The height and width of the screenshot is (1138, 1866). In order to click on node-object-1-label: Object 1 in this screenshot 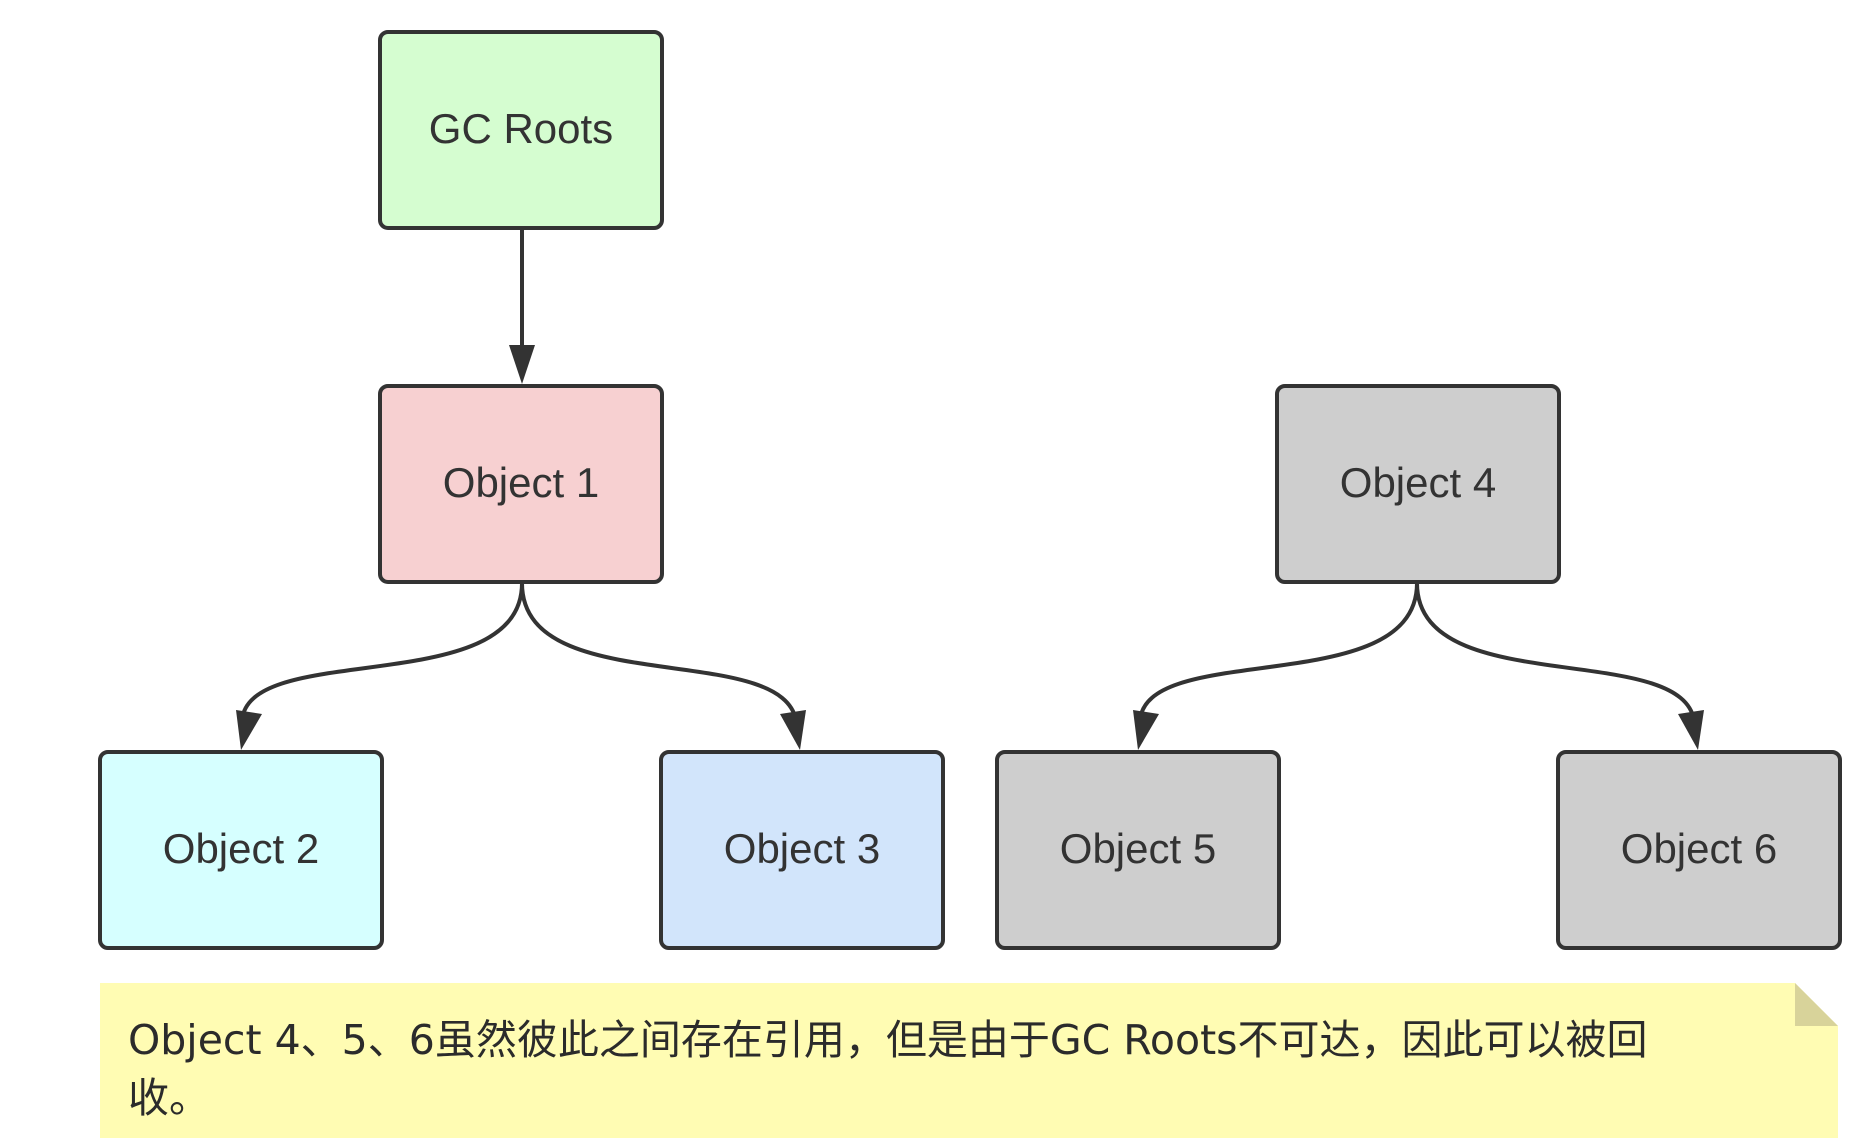, I will do `click(521, 482)`.